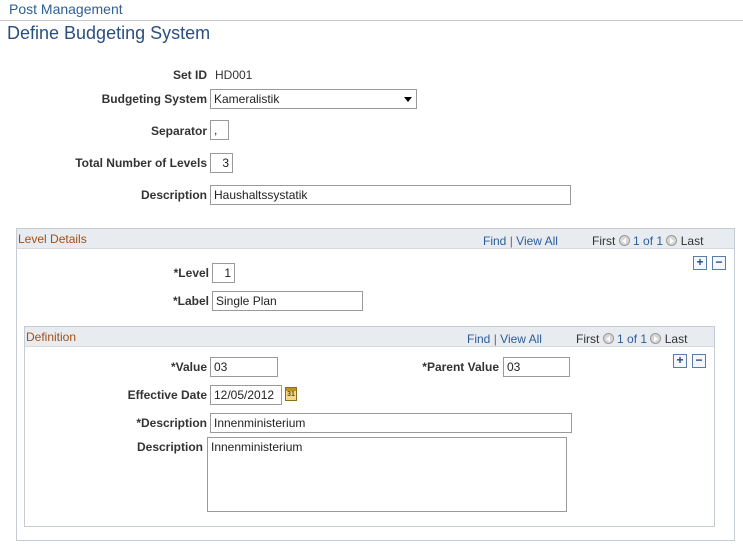 This screenshot has height=544, width=743. What do you see at coordinates (51, 337) in the screenshot?
I see `definition-title: Definition` at bounding box center [51, 337].